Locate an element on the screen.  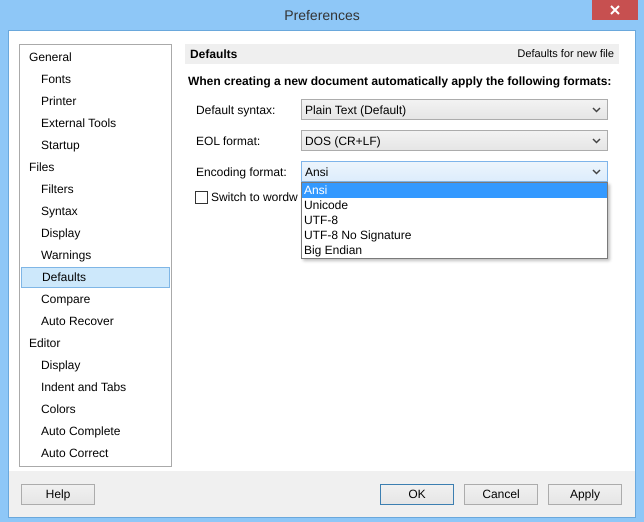
checkbox-label: Switch to wordw is located at coordinates (254, 197).